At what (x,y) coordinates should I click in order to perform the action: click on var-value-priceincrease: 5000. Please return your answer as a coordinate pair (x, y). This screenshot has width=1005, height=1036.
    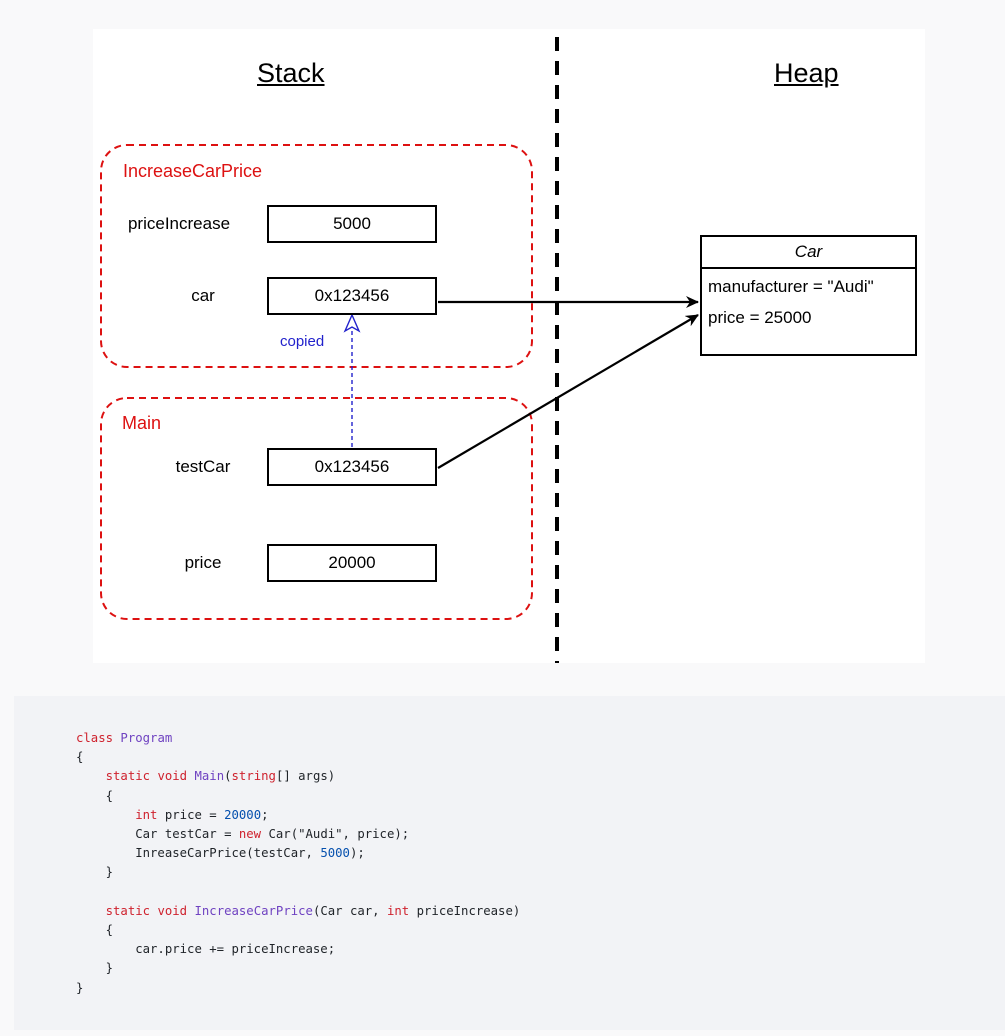
    Looking at the image, I should click on (352, 224).